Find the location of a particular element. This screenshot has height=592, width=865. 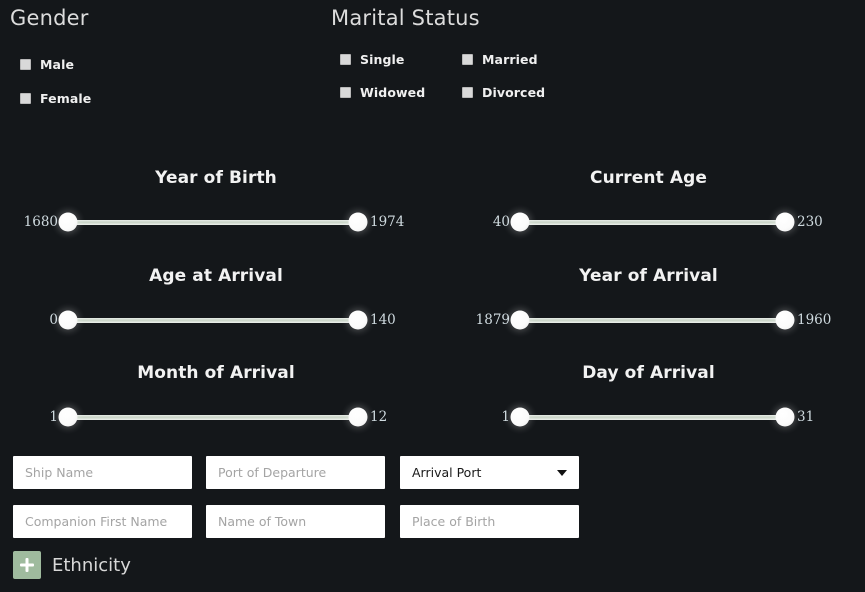

checkbox-male: Male is located at coordinates (47, 64).